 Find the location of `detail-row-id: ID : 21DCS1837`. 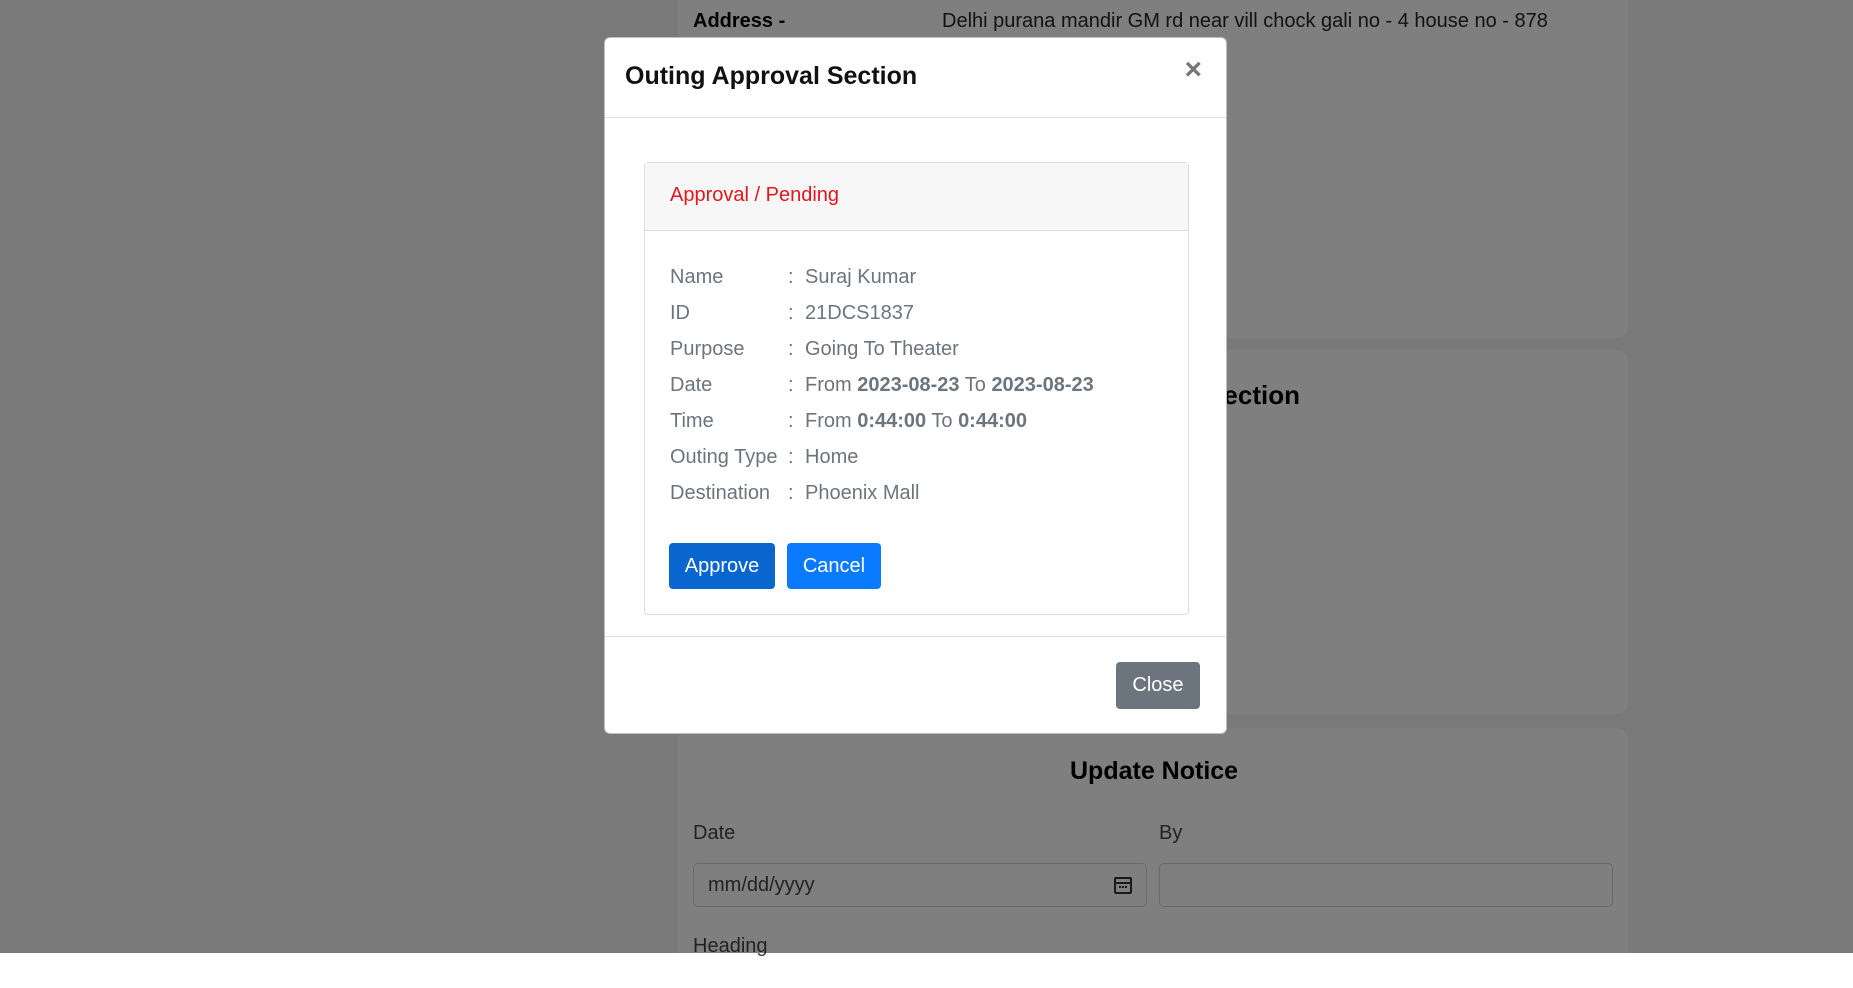

detail-row-id: ID : 21DCS1837 is located at coordinates (882, 313).